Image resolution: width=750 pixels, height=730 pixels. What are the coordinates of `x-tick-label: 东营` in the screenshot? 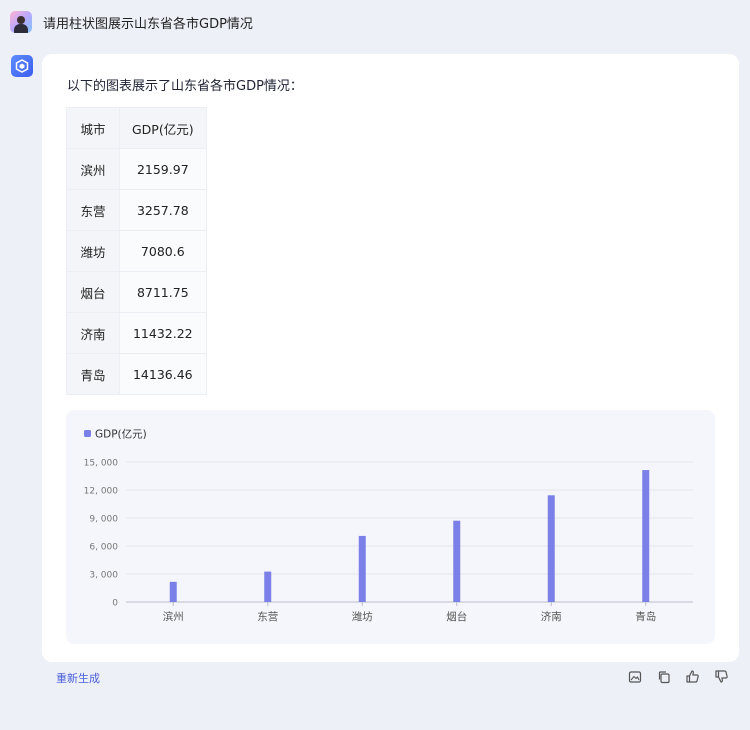 It's located at (267, 616).